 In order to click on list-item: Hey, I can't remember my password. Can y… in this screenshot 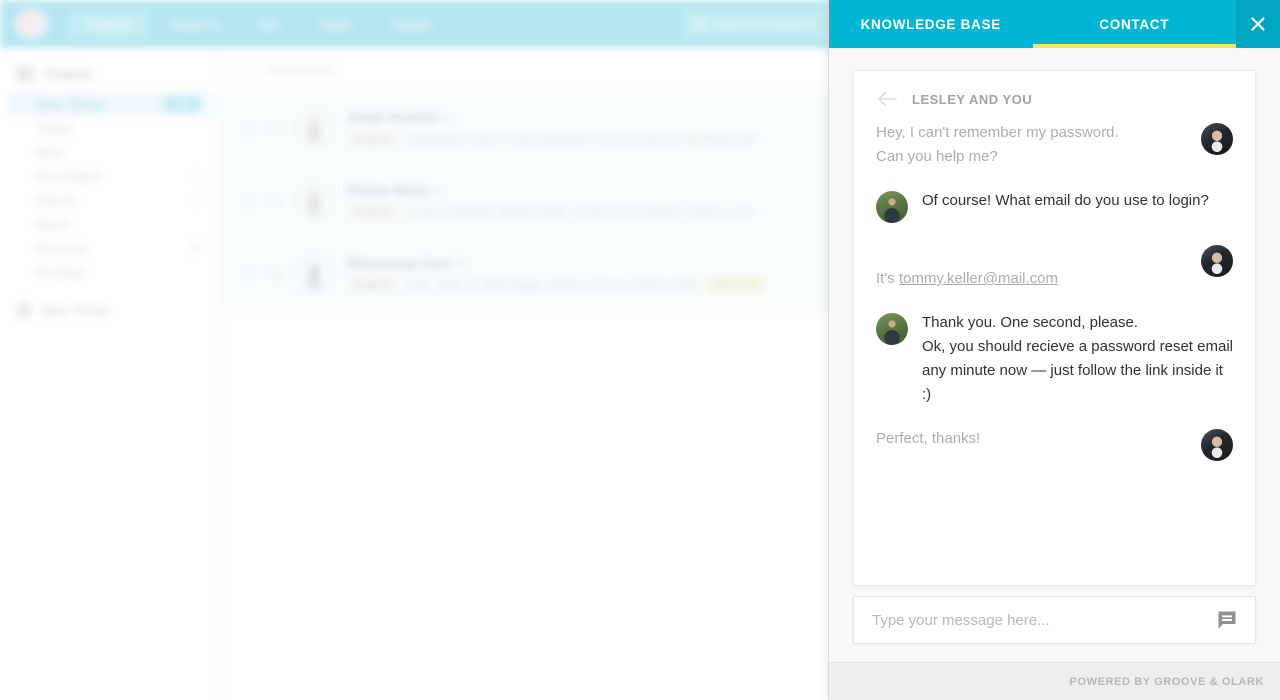, I will do `click(1054, 145)`.